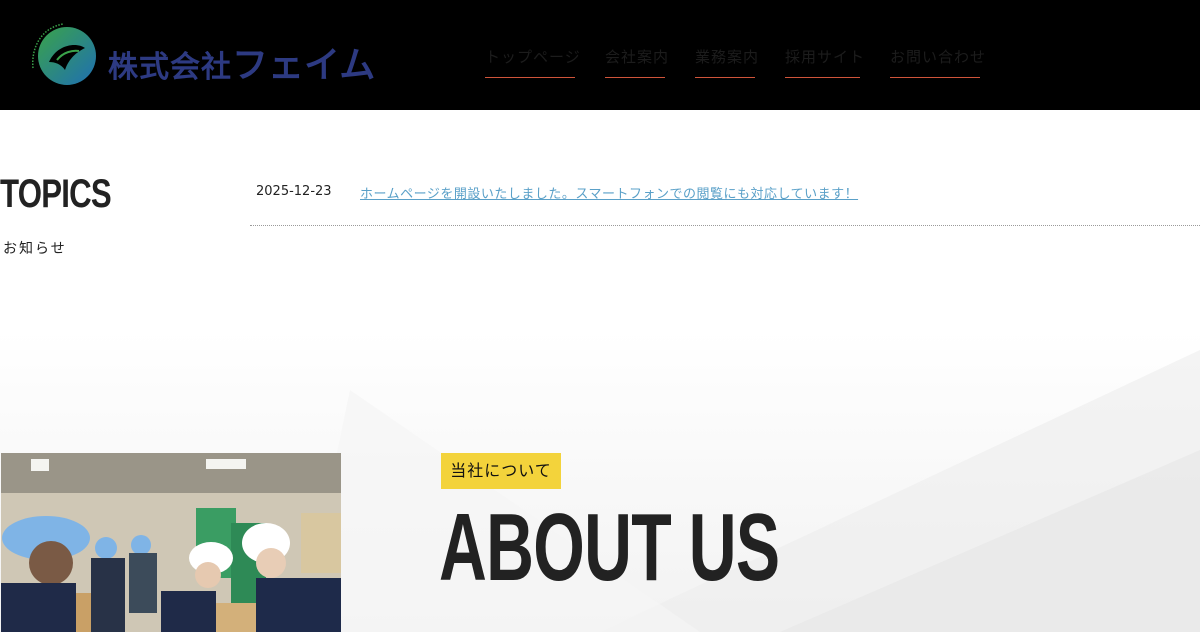  Describe the element at coordinates (63, 54) in the screenshot. I see `company-logo-icon` at that location.